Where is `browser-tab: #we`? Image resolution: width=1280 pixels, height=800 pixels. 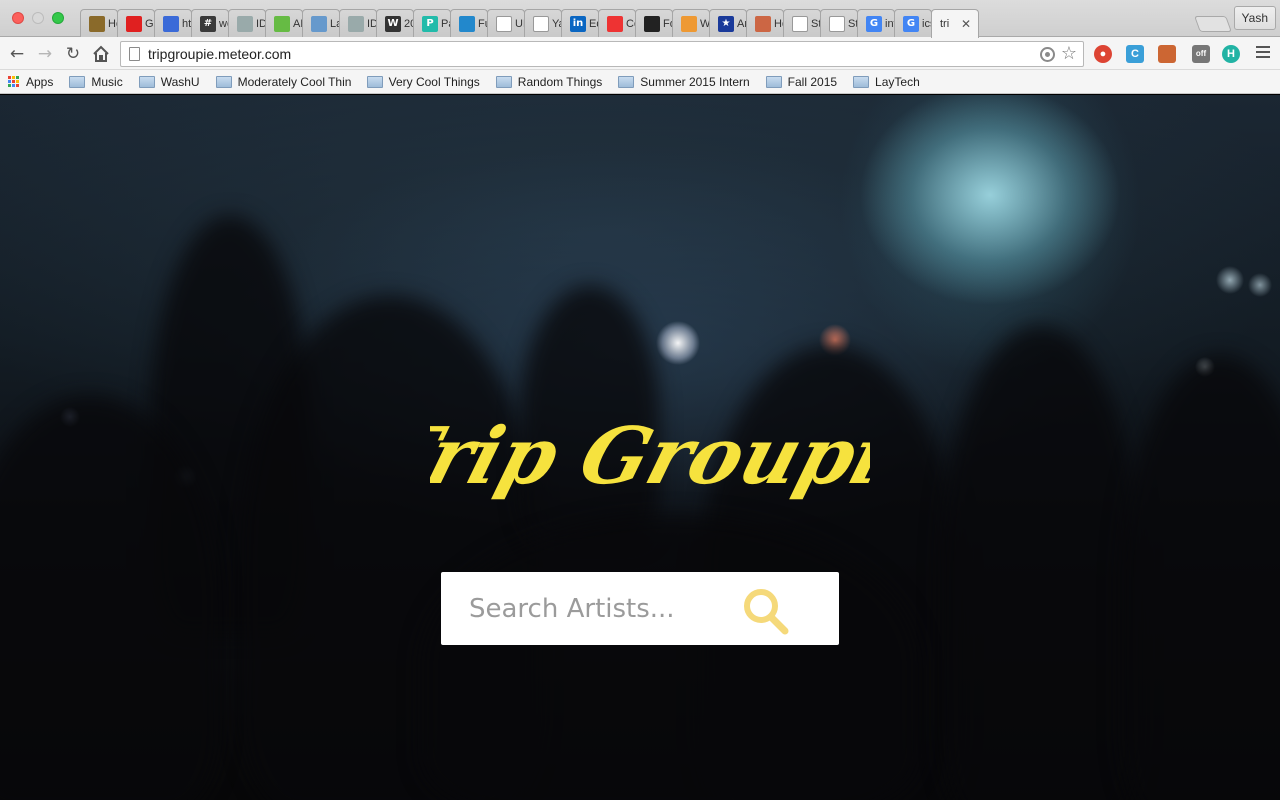 browser-tab: #we is located at coordinates (210, 23).